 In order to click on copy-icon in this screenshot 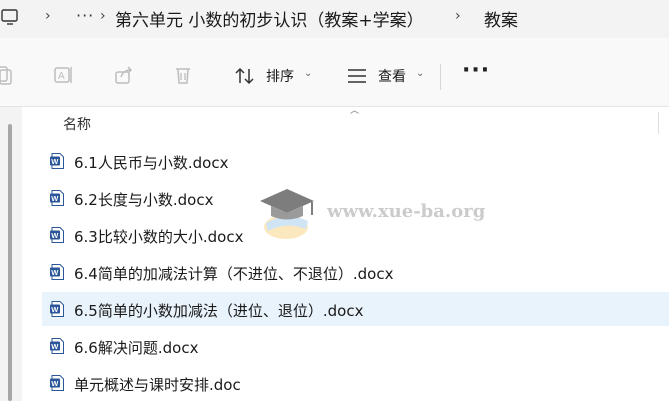, I will do `click(7, 75)`.